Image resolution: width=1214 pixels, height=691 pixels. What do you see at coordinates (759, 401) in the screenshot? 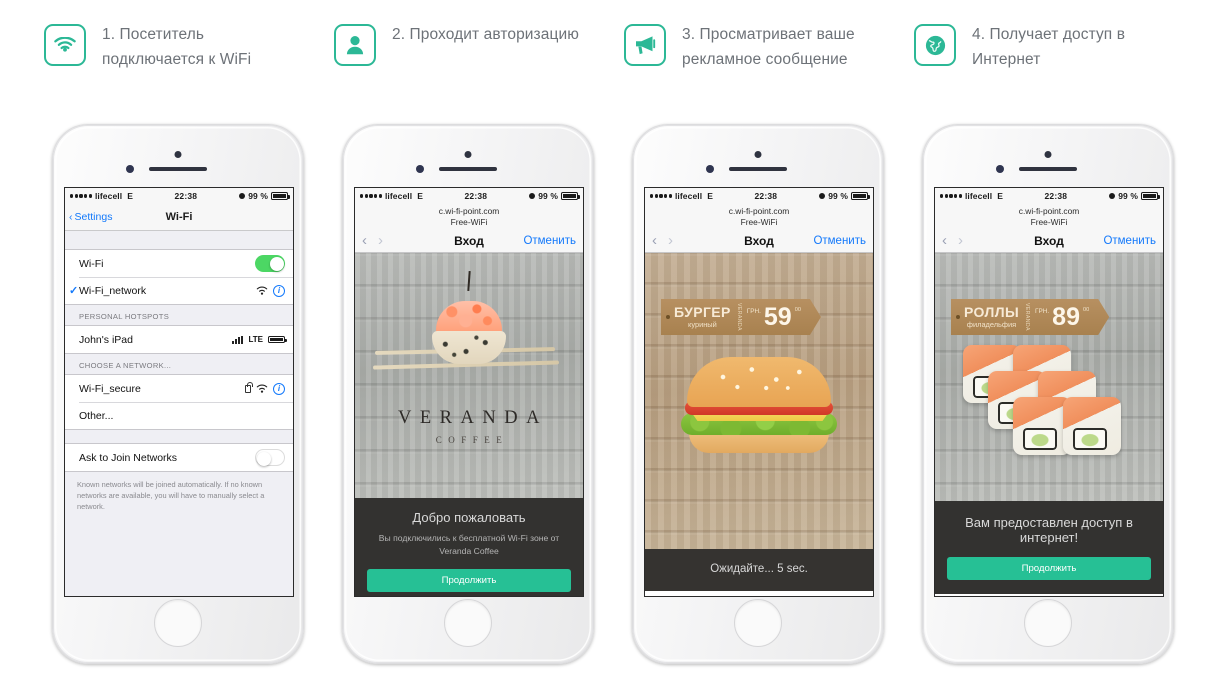
I see `burger-ad-image: БУРГЕР куриный VERANDA ГРН. 59 00` at bounding box center [759, 401].